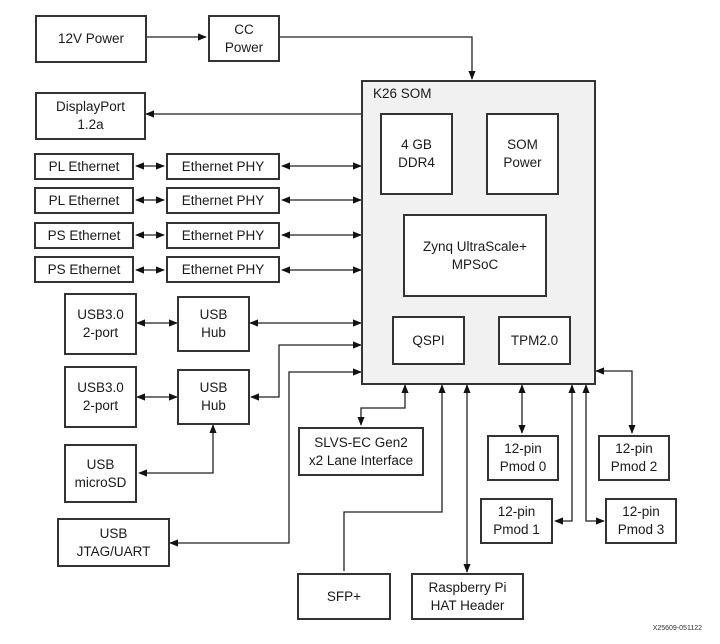 The image size is (720, 644). What do you see at coordinates (416, 154) in the screenshot?
I see `ddr4-block: 4 GB DDR4` at bounding box center [416, 154].